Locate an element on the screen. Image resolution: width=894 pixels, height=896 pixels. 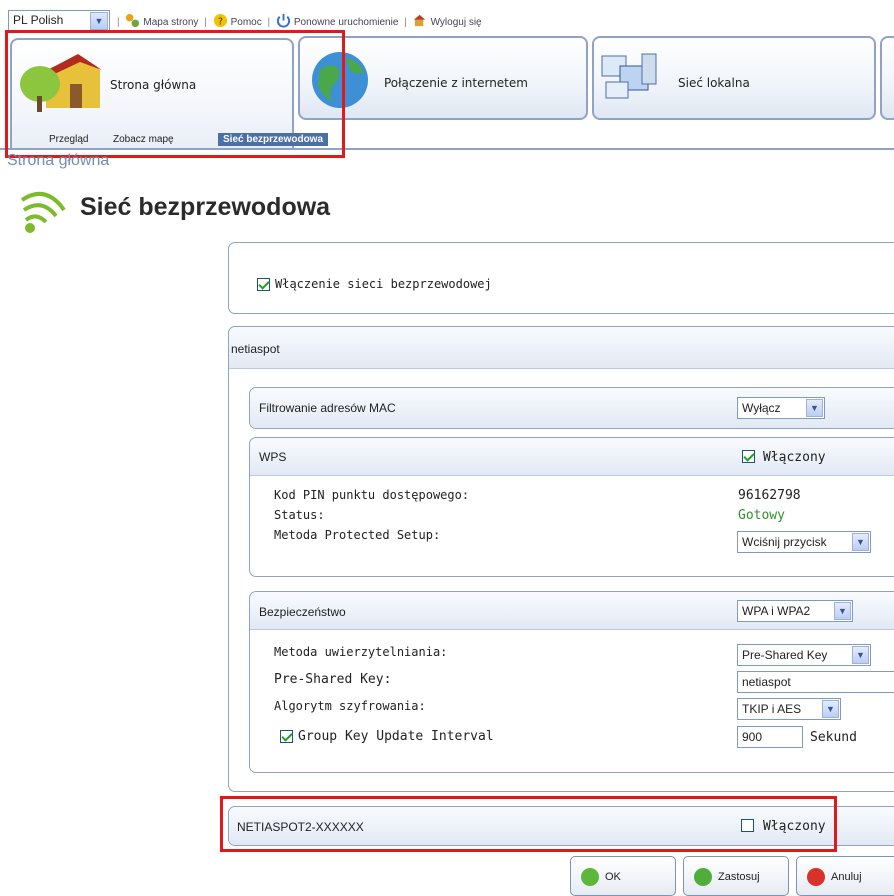
wps-status-value: Gotowy is located at coordinates (761, 515).